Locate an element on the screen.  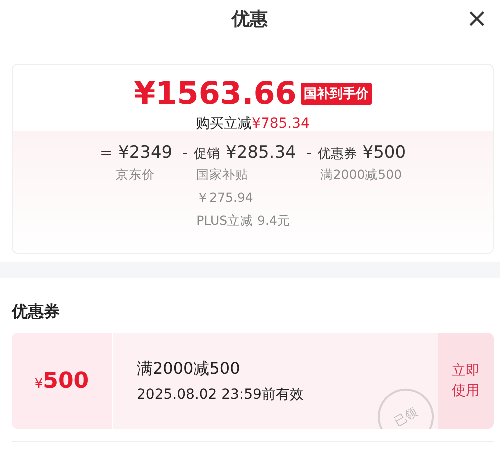
use-now-button: 立即使用 is located at coordinates (466, 381).